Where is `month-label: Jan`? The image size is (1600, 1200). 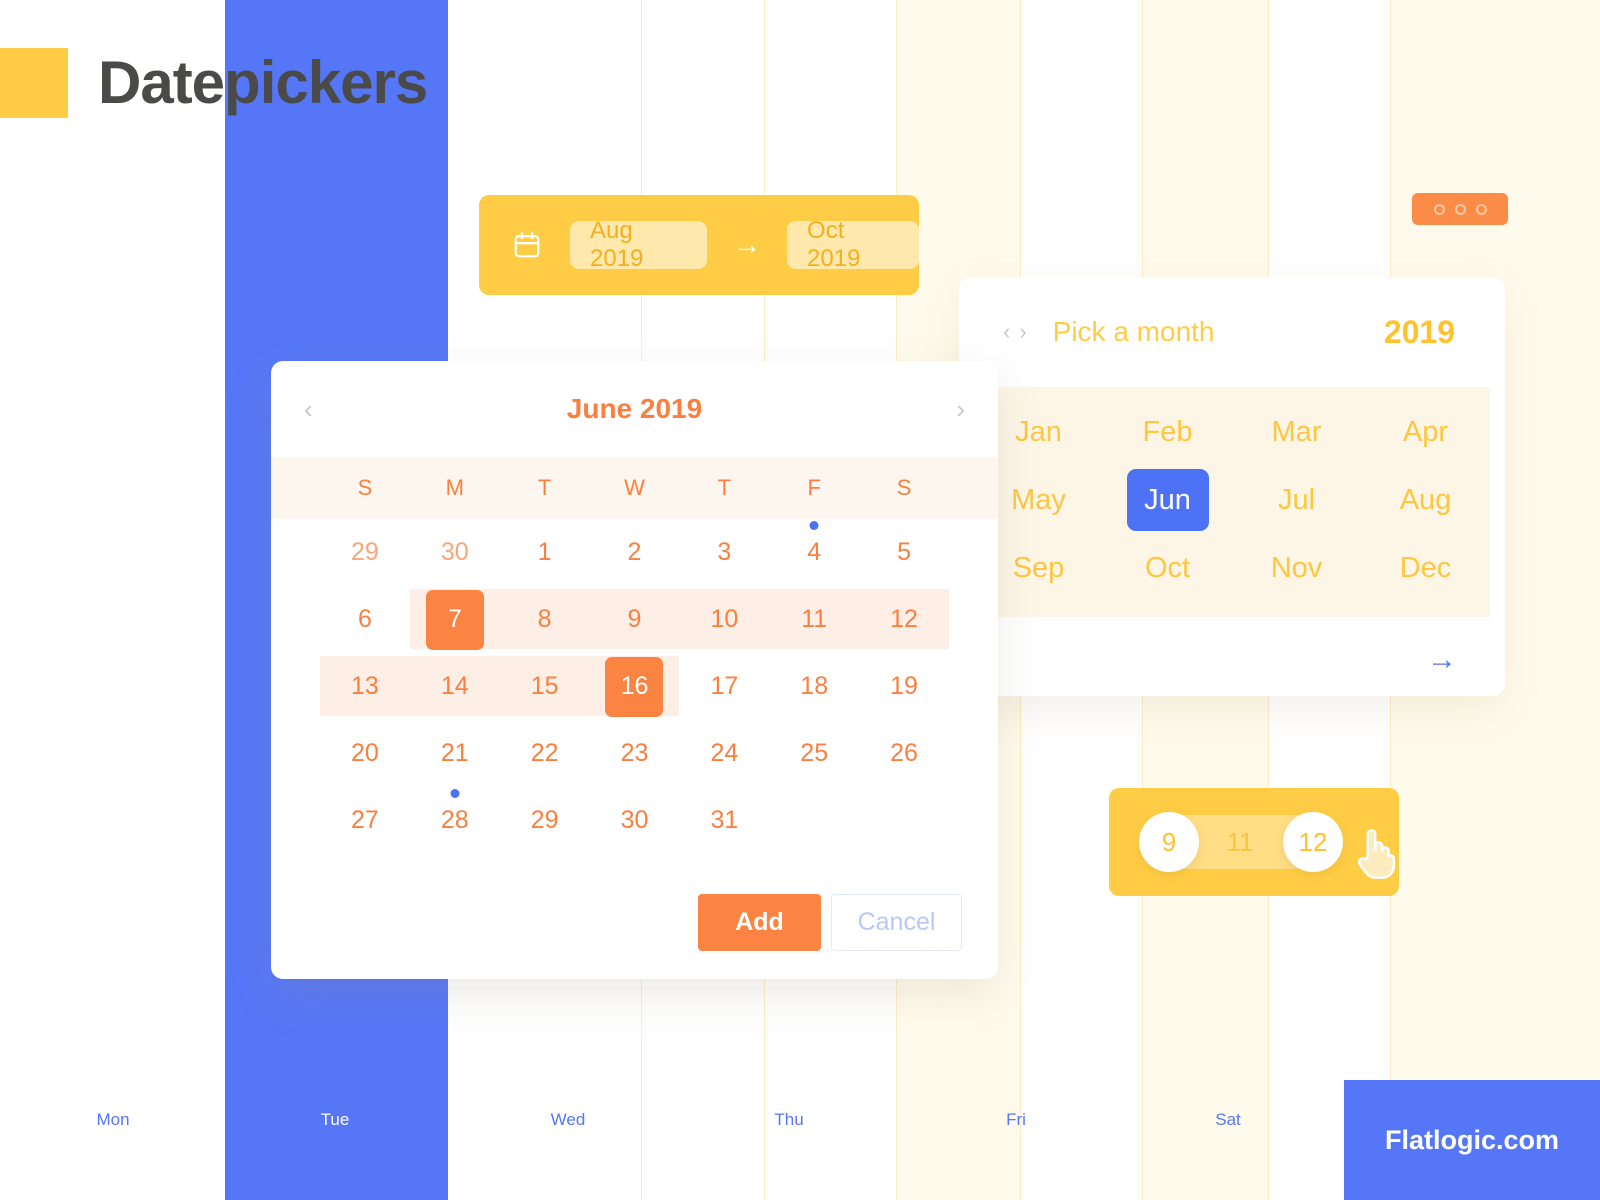 month-label: Jan is located at coordinates (1038, 431).